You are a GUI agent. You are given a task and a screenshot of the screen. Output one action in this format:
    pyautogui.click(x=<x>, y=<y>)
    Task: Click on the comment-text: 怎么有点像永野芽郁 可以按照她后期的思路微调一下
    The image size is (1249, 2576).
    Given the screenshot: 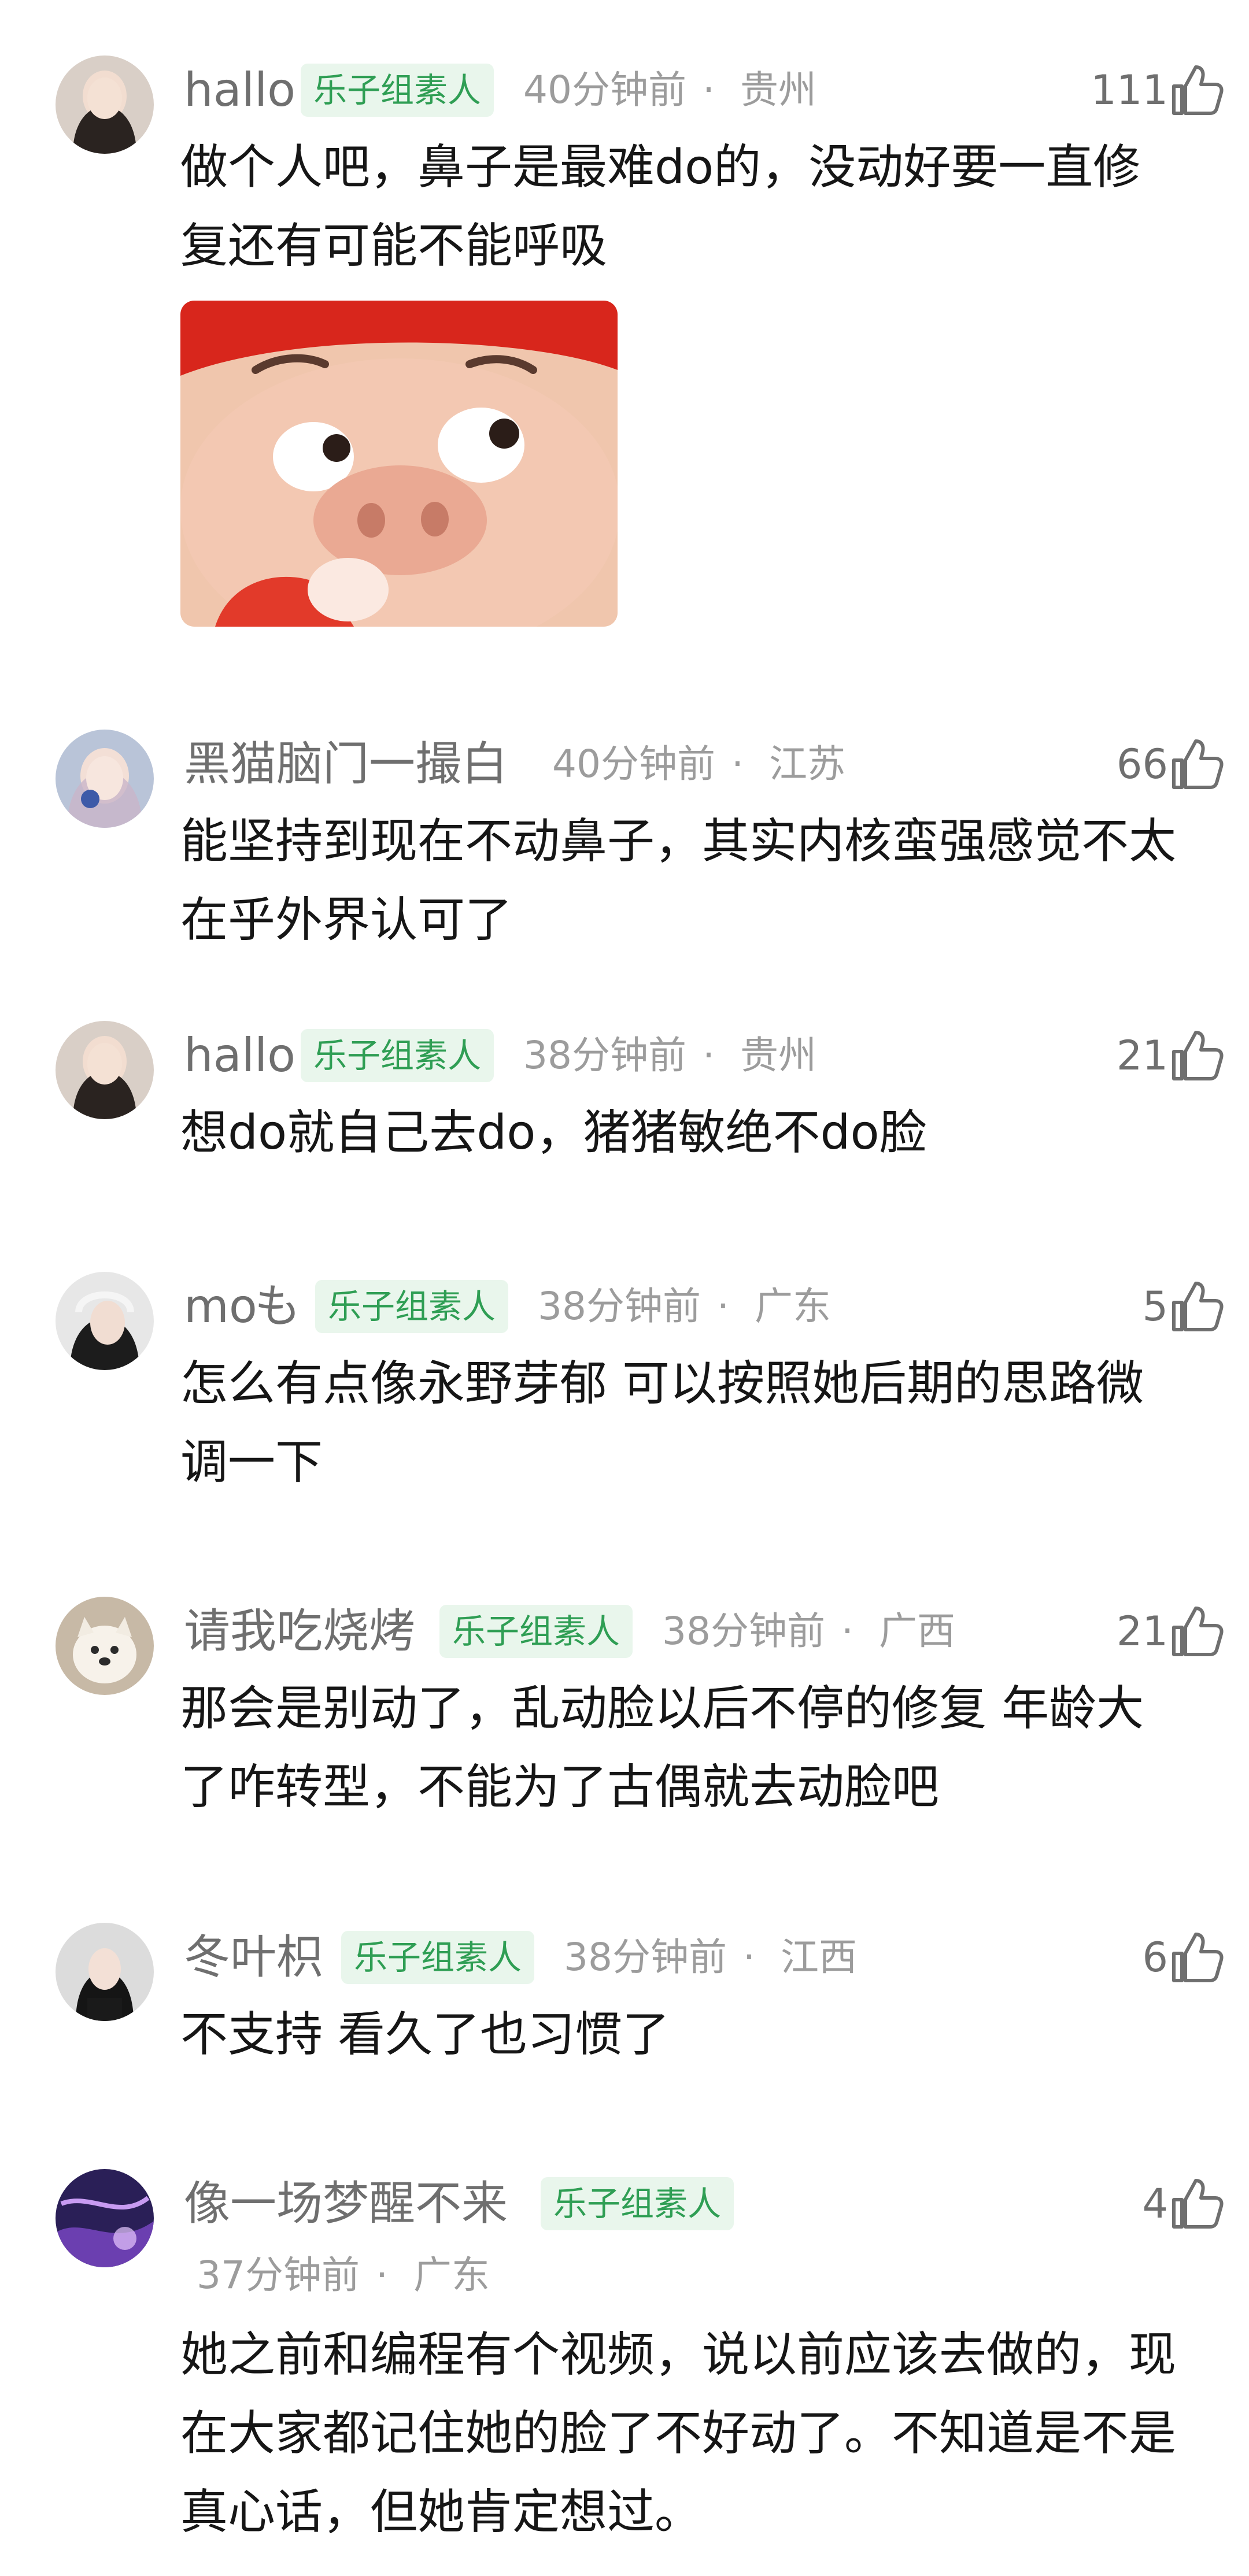 What is the action you would take?
    pyautogui.click(x=662, y=1423)
    